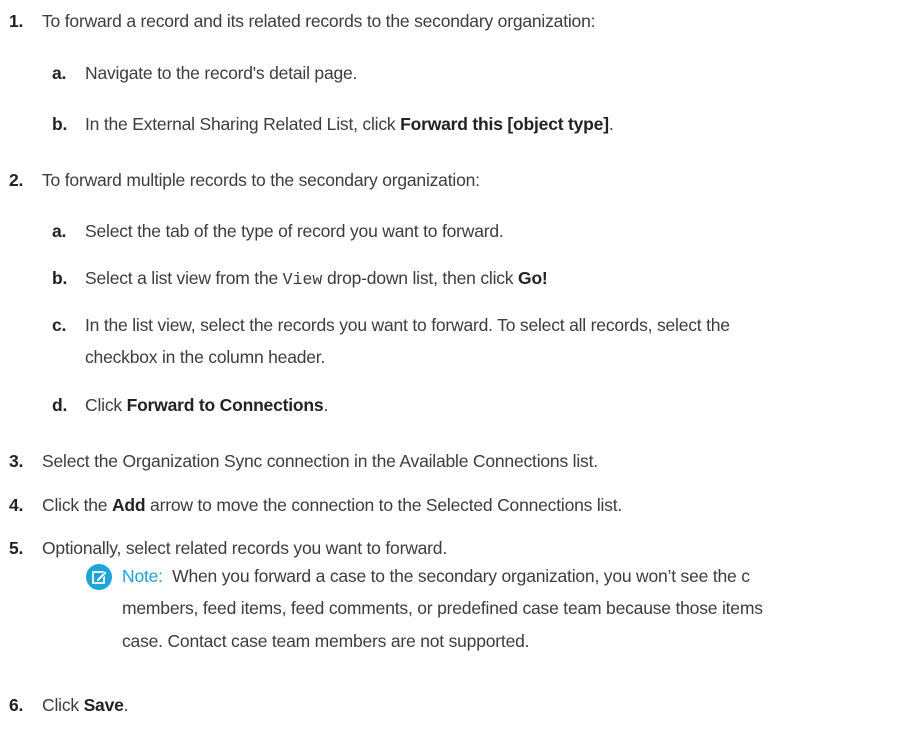 Image resolution: width=913 pixels, height=745 pixels. Describe the element at coordinates (16, 705) in the screenshot. I see `step-number: 6.` at that location.